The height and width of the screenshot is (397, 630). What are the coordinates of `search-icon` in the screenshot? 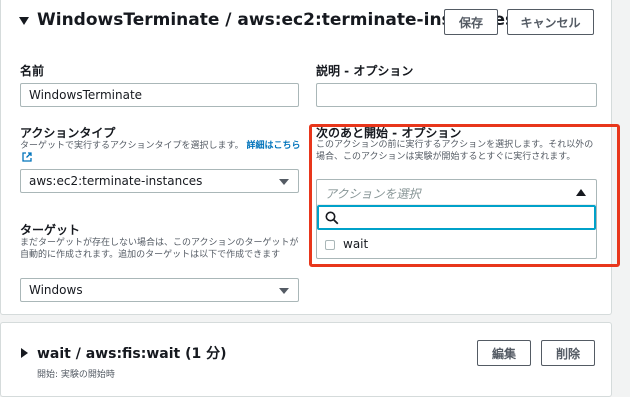 It's located at (332, 218).